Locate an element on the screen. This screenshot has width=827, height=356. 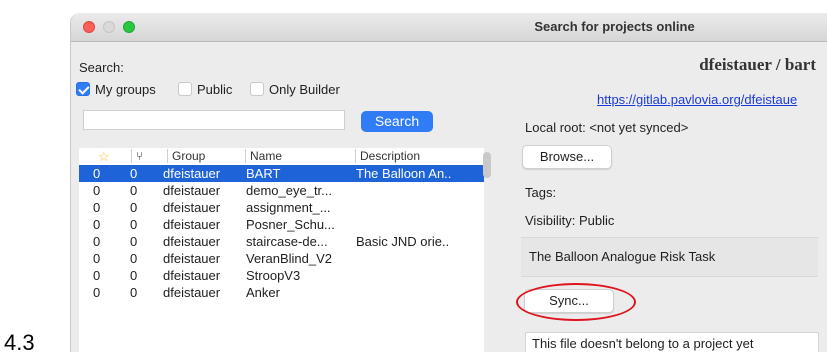
table-scrollbar is located at coordinates (487, 165).